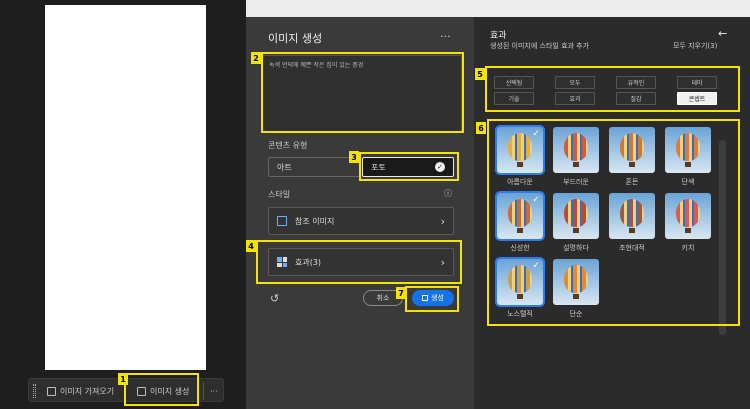  What do you see at coordinates (448, 193) in the screenshot?
I see `info-icon: ⓘ` at bounding box center [448, 193].